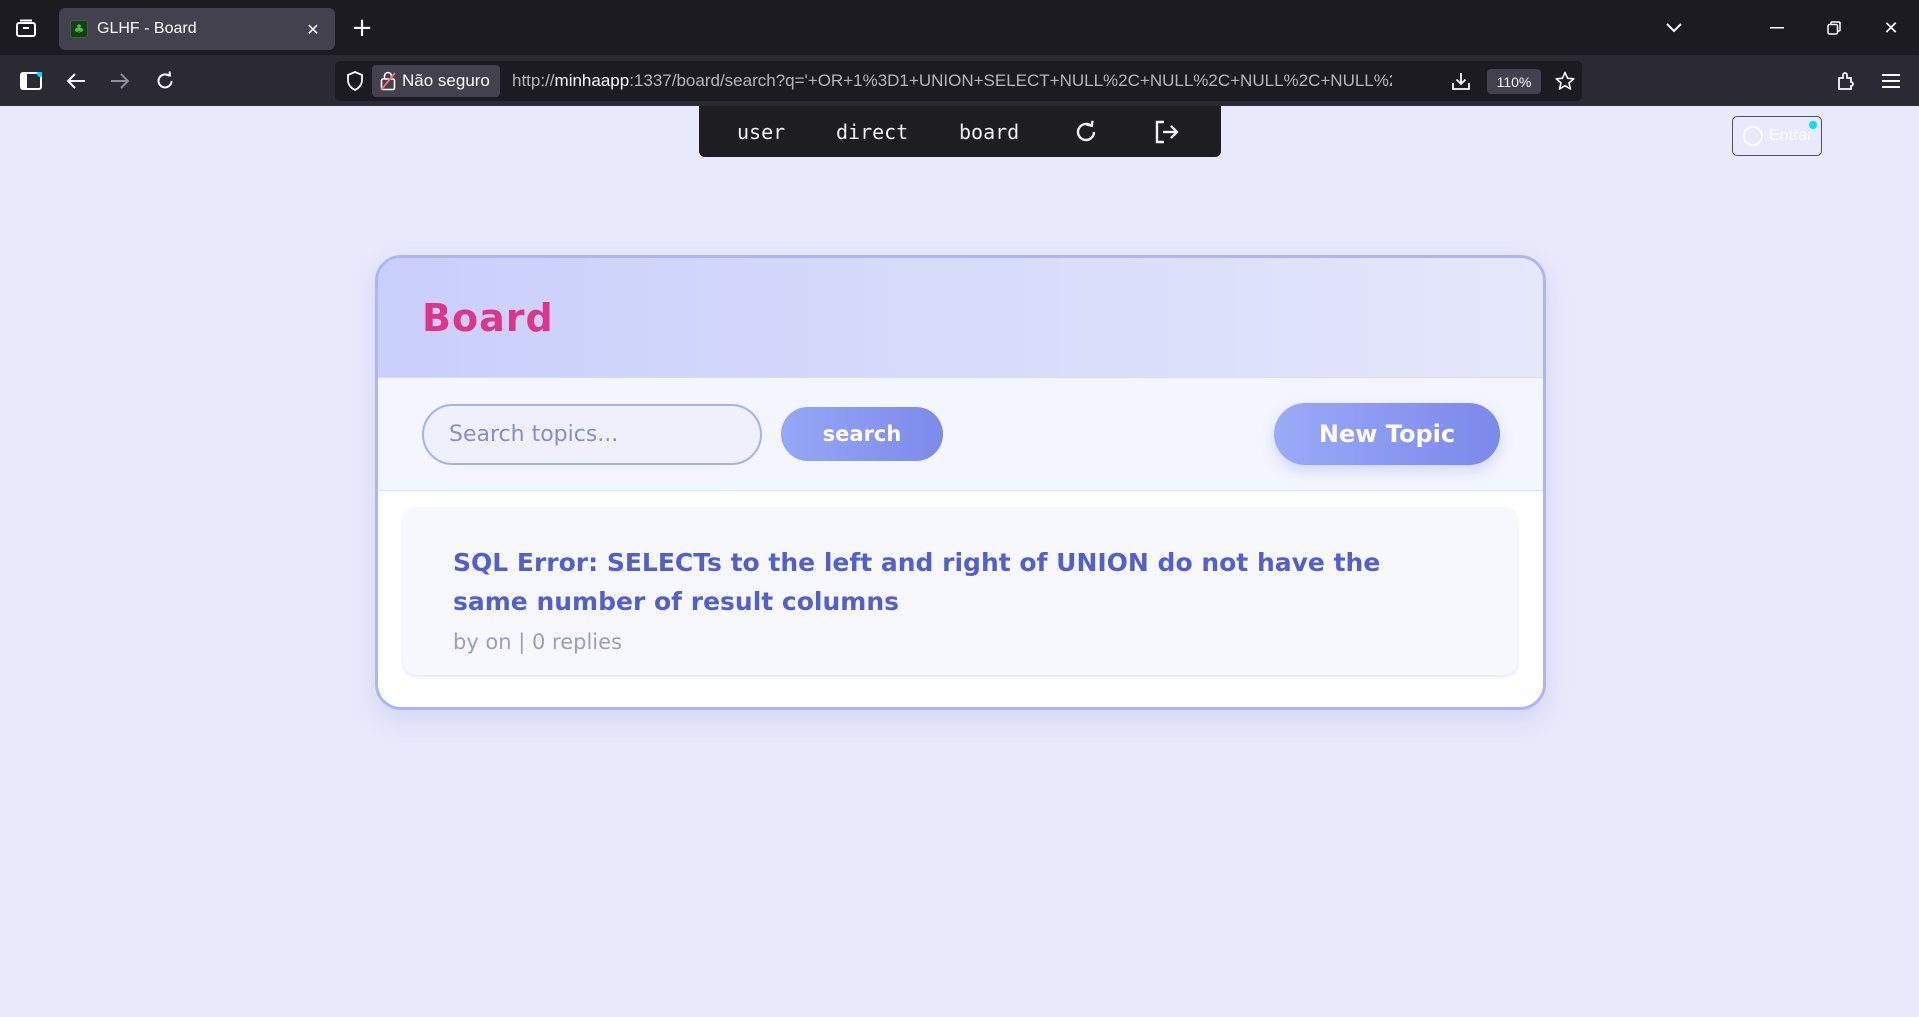  I want to click on security-label: Não seguro, so click(446, 80).